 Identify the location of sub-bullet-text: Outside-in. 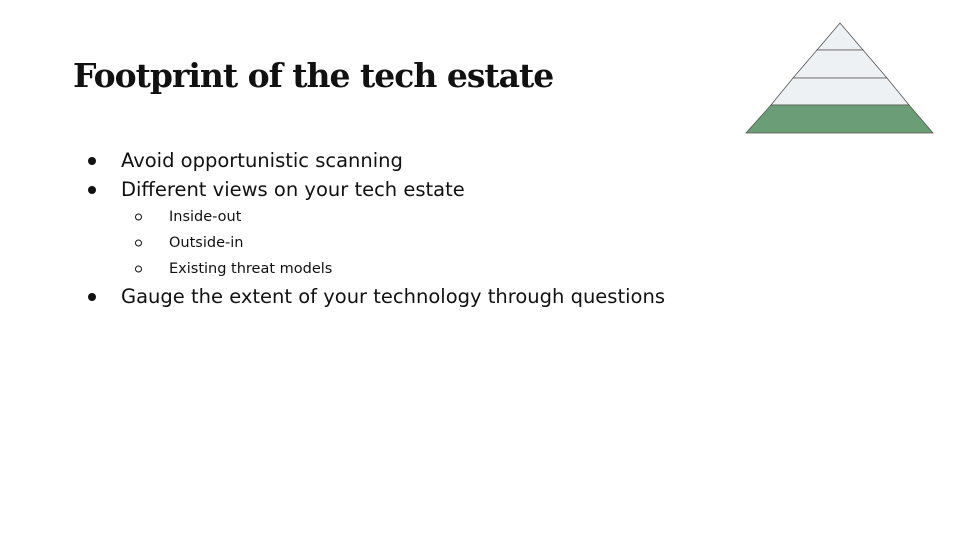
(206, 243).